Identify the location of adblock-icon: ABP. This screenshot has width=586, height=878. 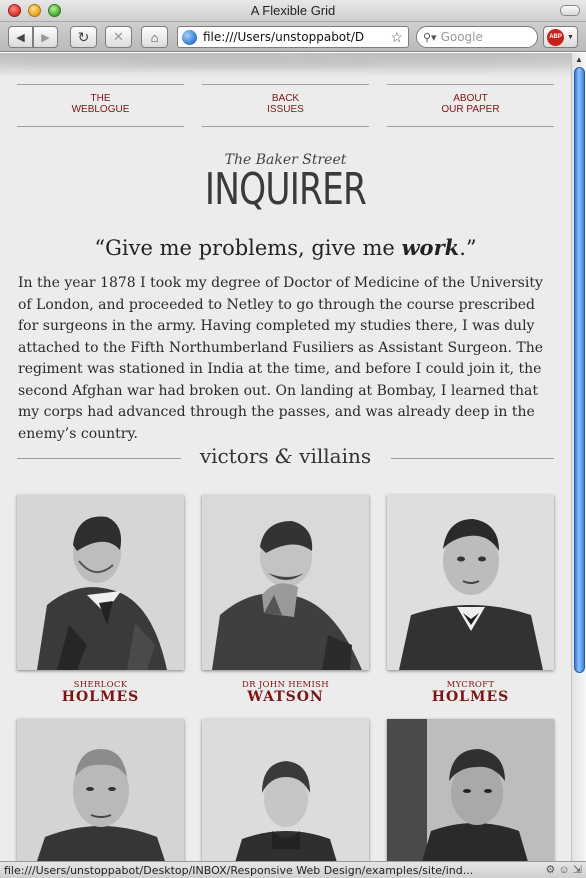
(556, 37).